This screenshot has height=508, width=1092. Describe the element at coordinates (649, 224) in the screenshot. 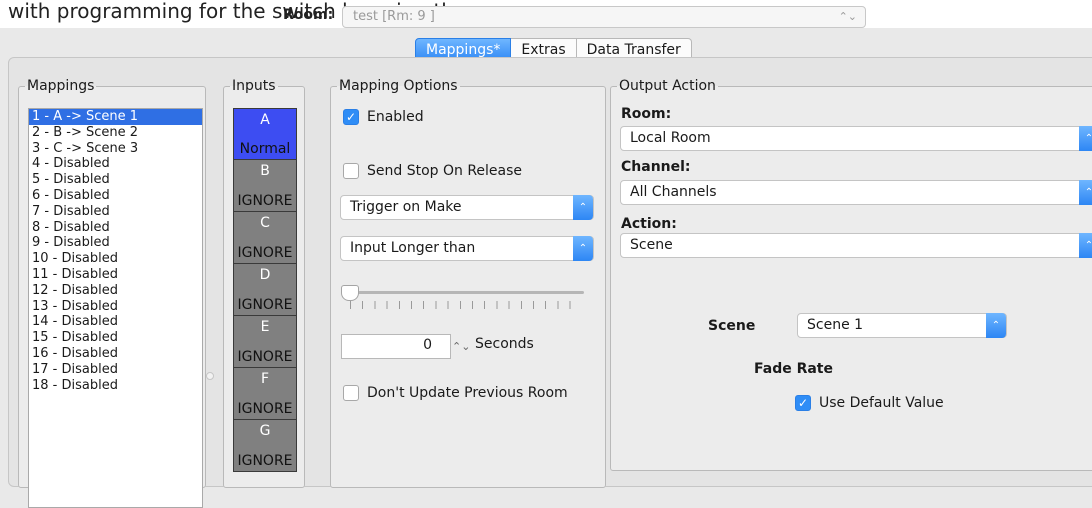

I see `output-action-label: Action:` at that location.